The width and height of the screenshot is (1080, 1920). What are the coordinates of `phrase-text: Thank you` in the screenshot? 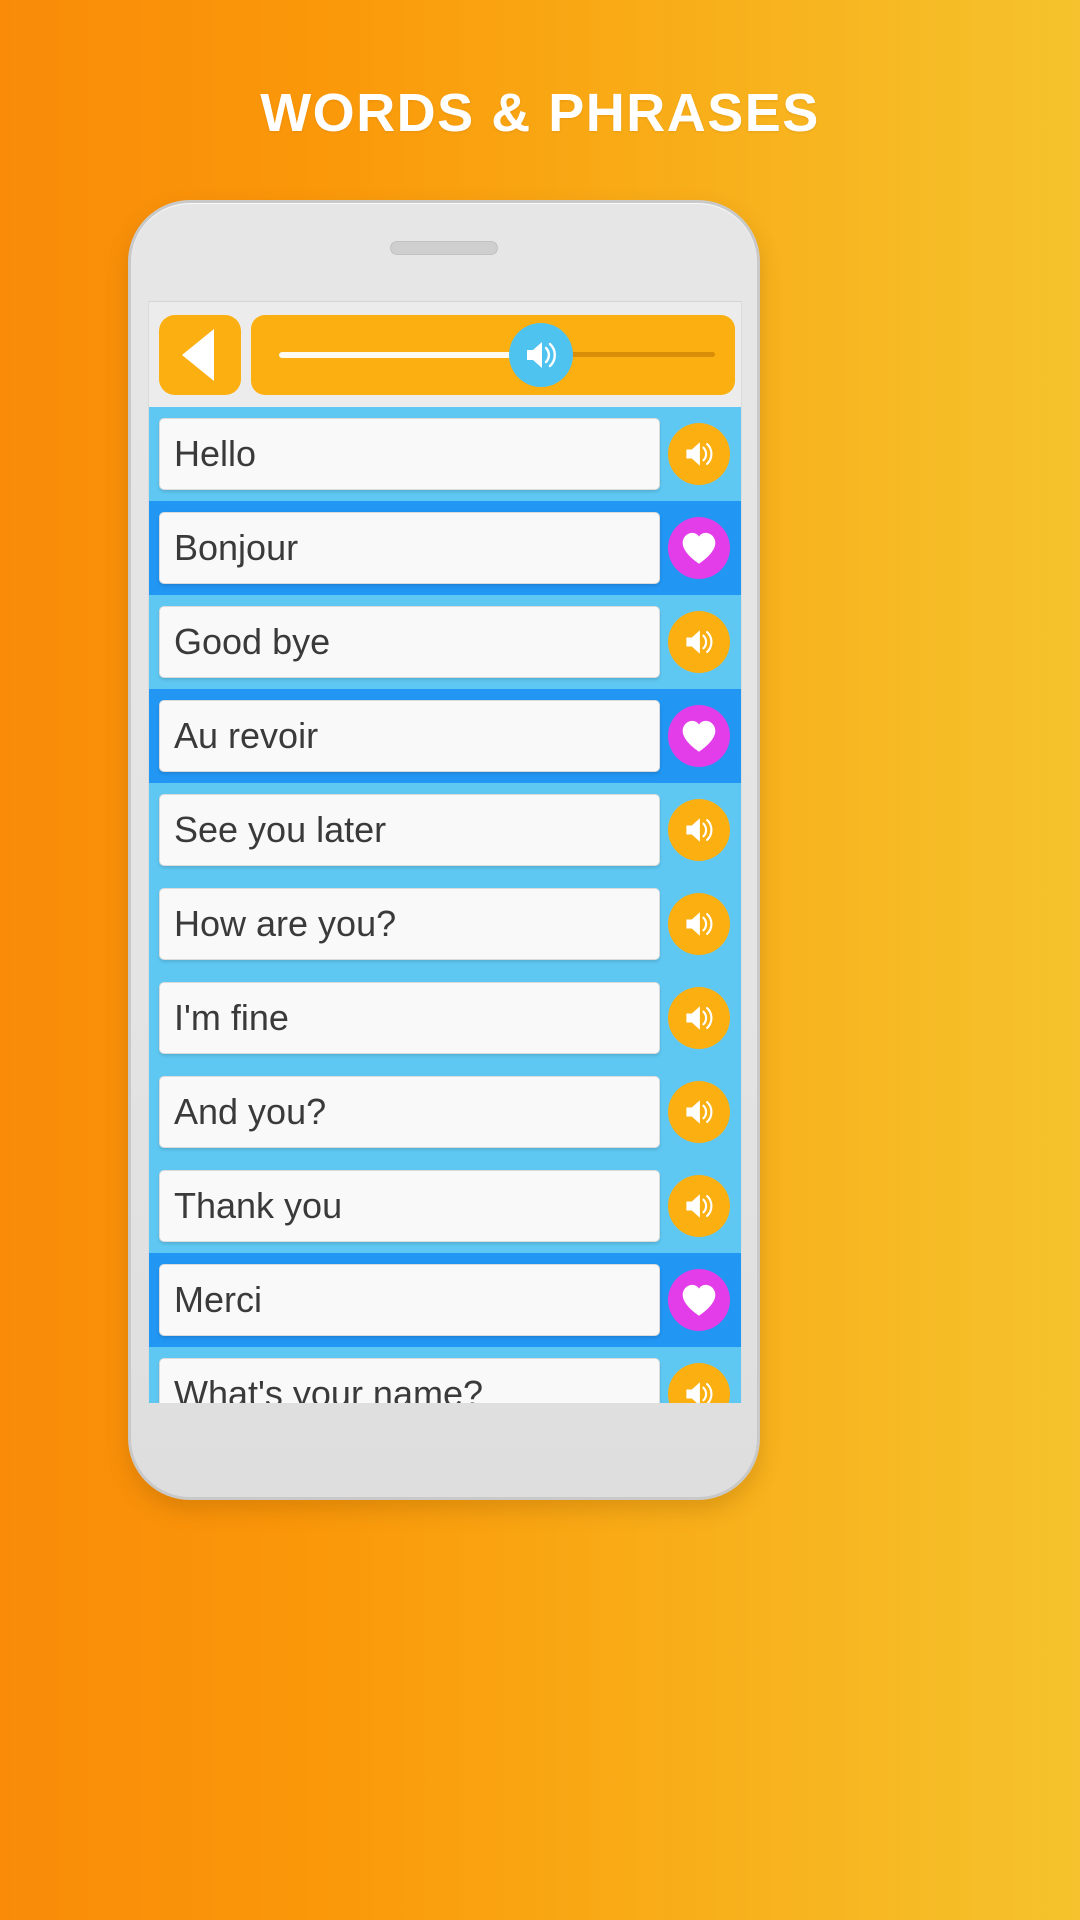 It's located at (409, 1206).